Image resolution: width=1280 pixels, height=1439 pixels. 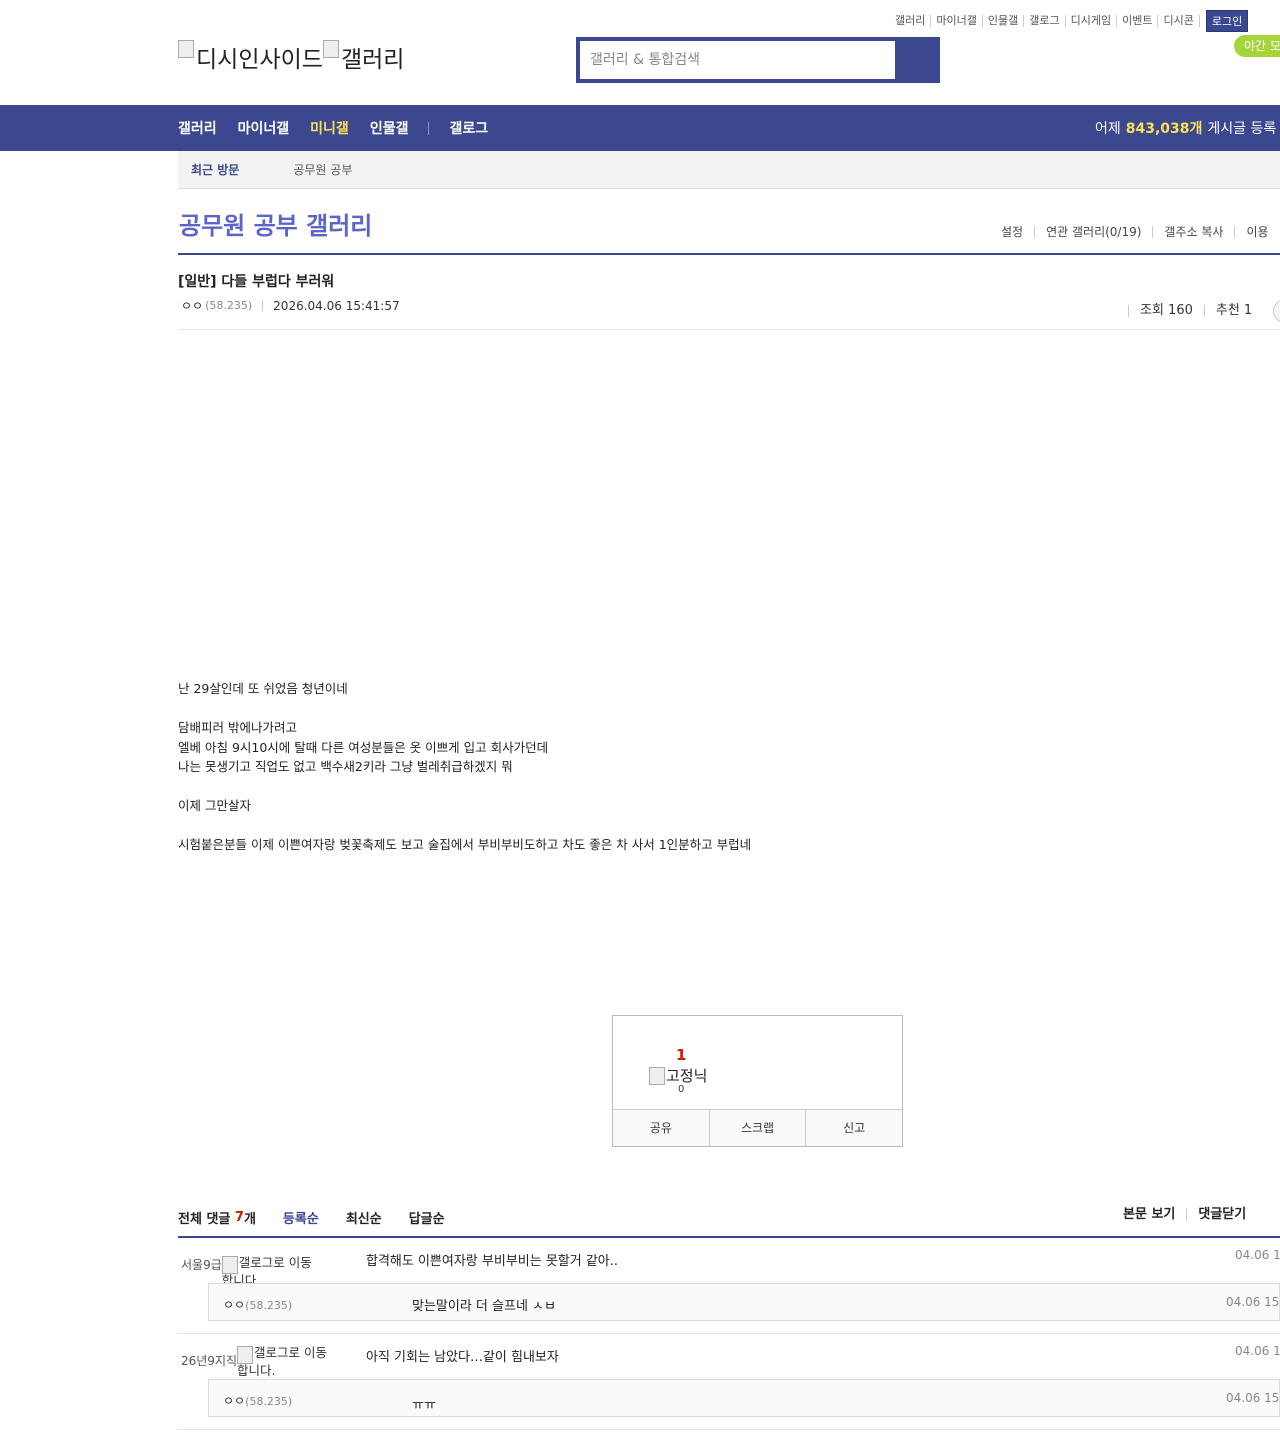 What do you see at coordinates (336, 305) in the screenshot?
I see `post-datetime: 2026.04.06 15:41:57` at bounding box center [336, 305].